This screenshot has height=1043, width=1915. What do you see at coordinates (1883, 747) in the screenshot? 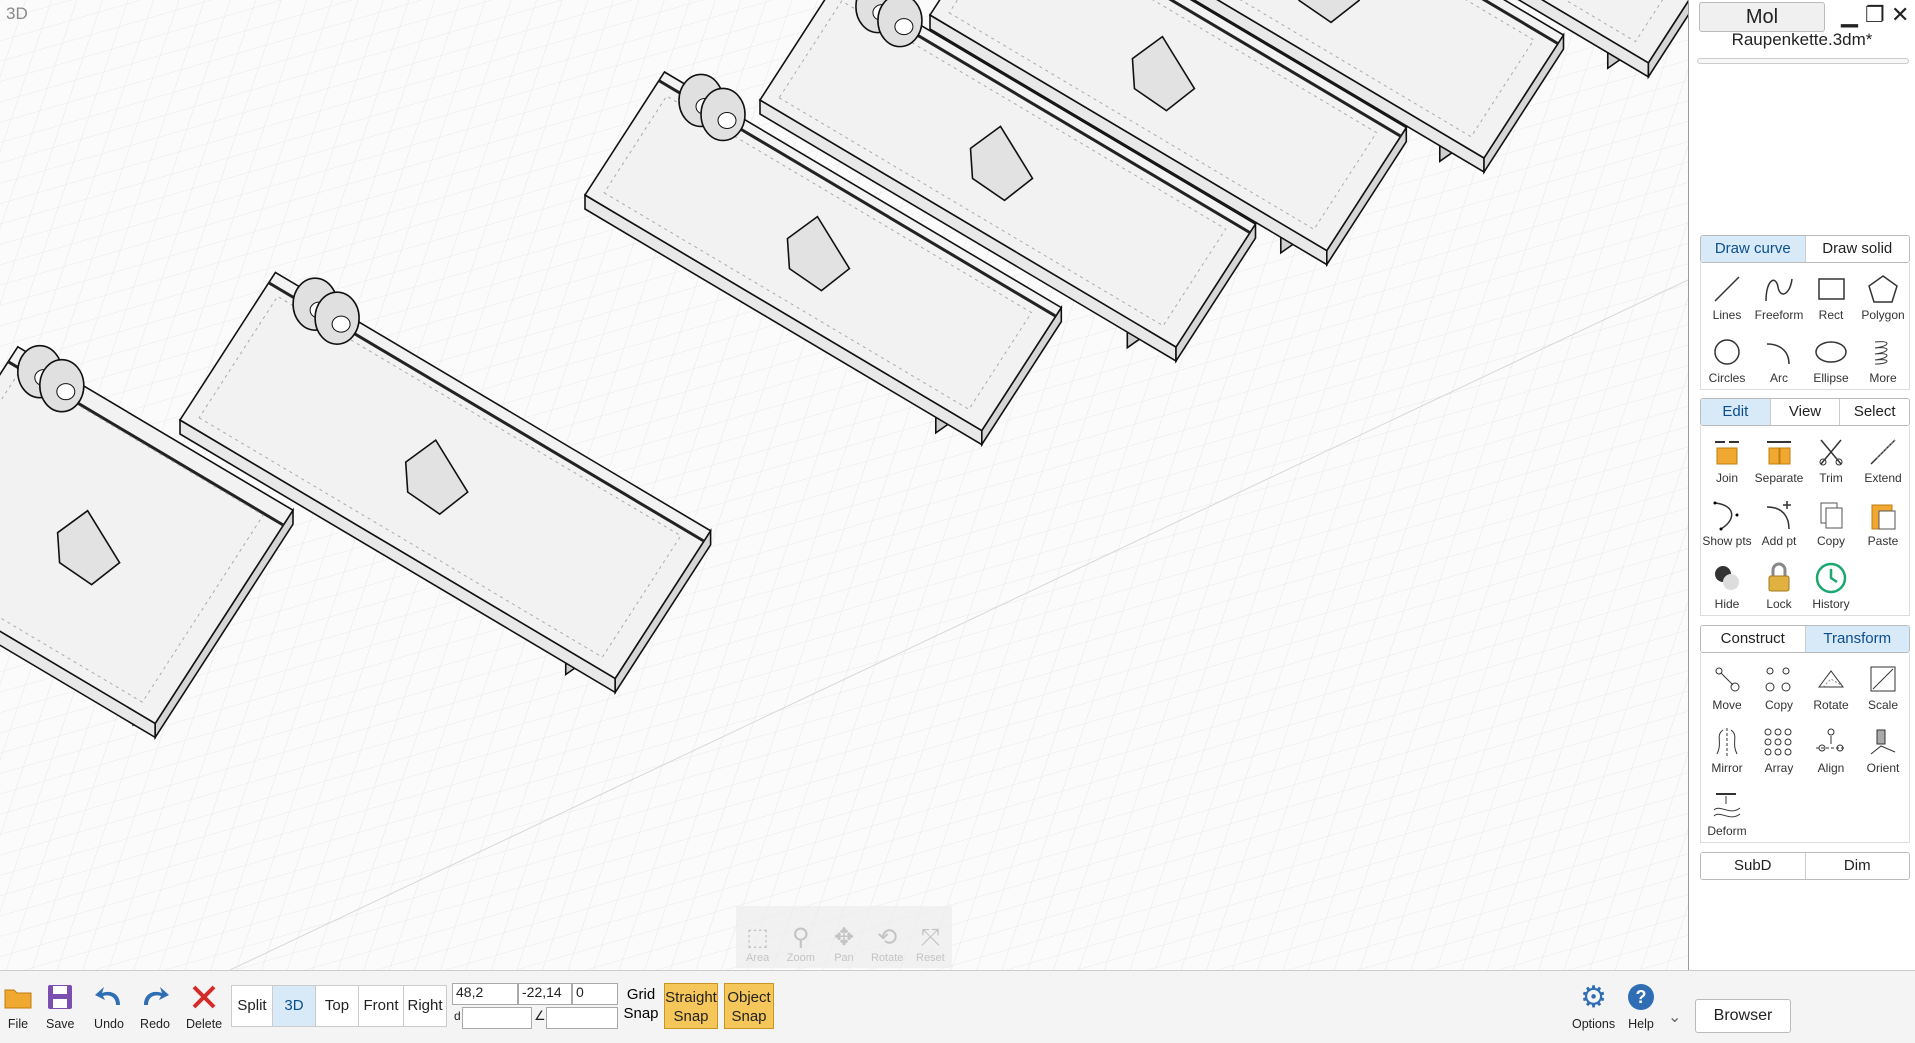
I see `transform-tool-orient: Orient` at bounding box center [1883, 747].